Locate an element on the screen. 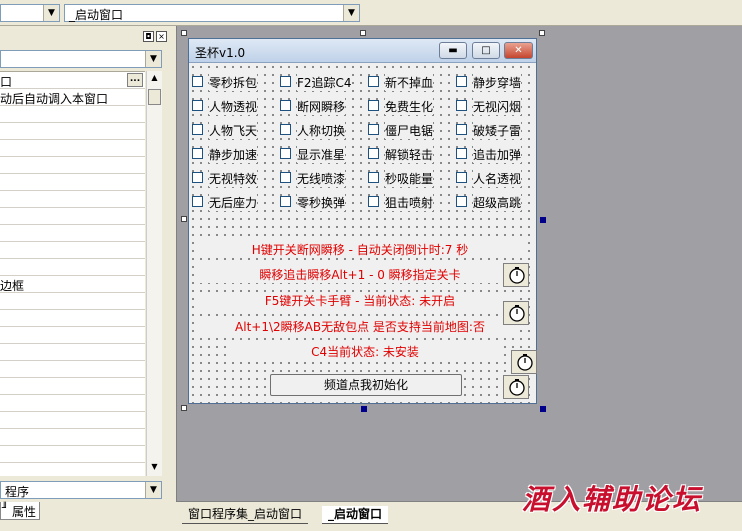  tab-properties: ╜ 属性 is located at coordinates (20, 511).